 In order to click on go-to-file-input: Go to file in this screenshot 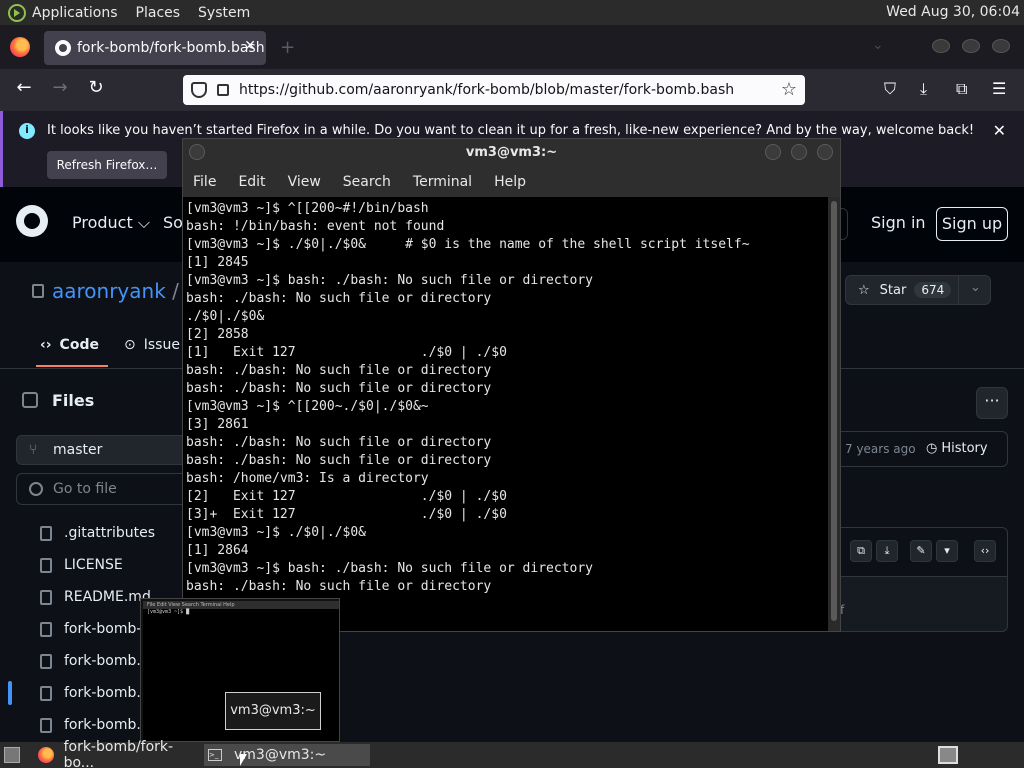, I will do `click(106, 489)`.